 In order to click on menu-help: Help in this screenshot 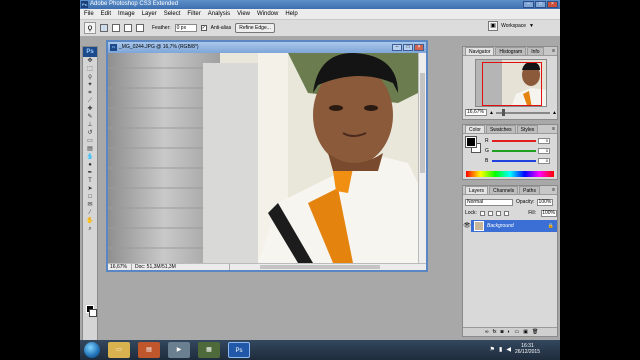, I will do `click(291, 14)`.